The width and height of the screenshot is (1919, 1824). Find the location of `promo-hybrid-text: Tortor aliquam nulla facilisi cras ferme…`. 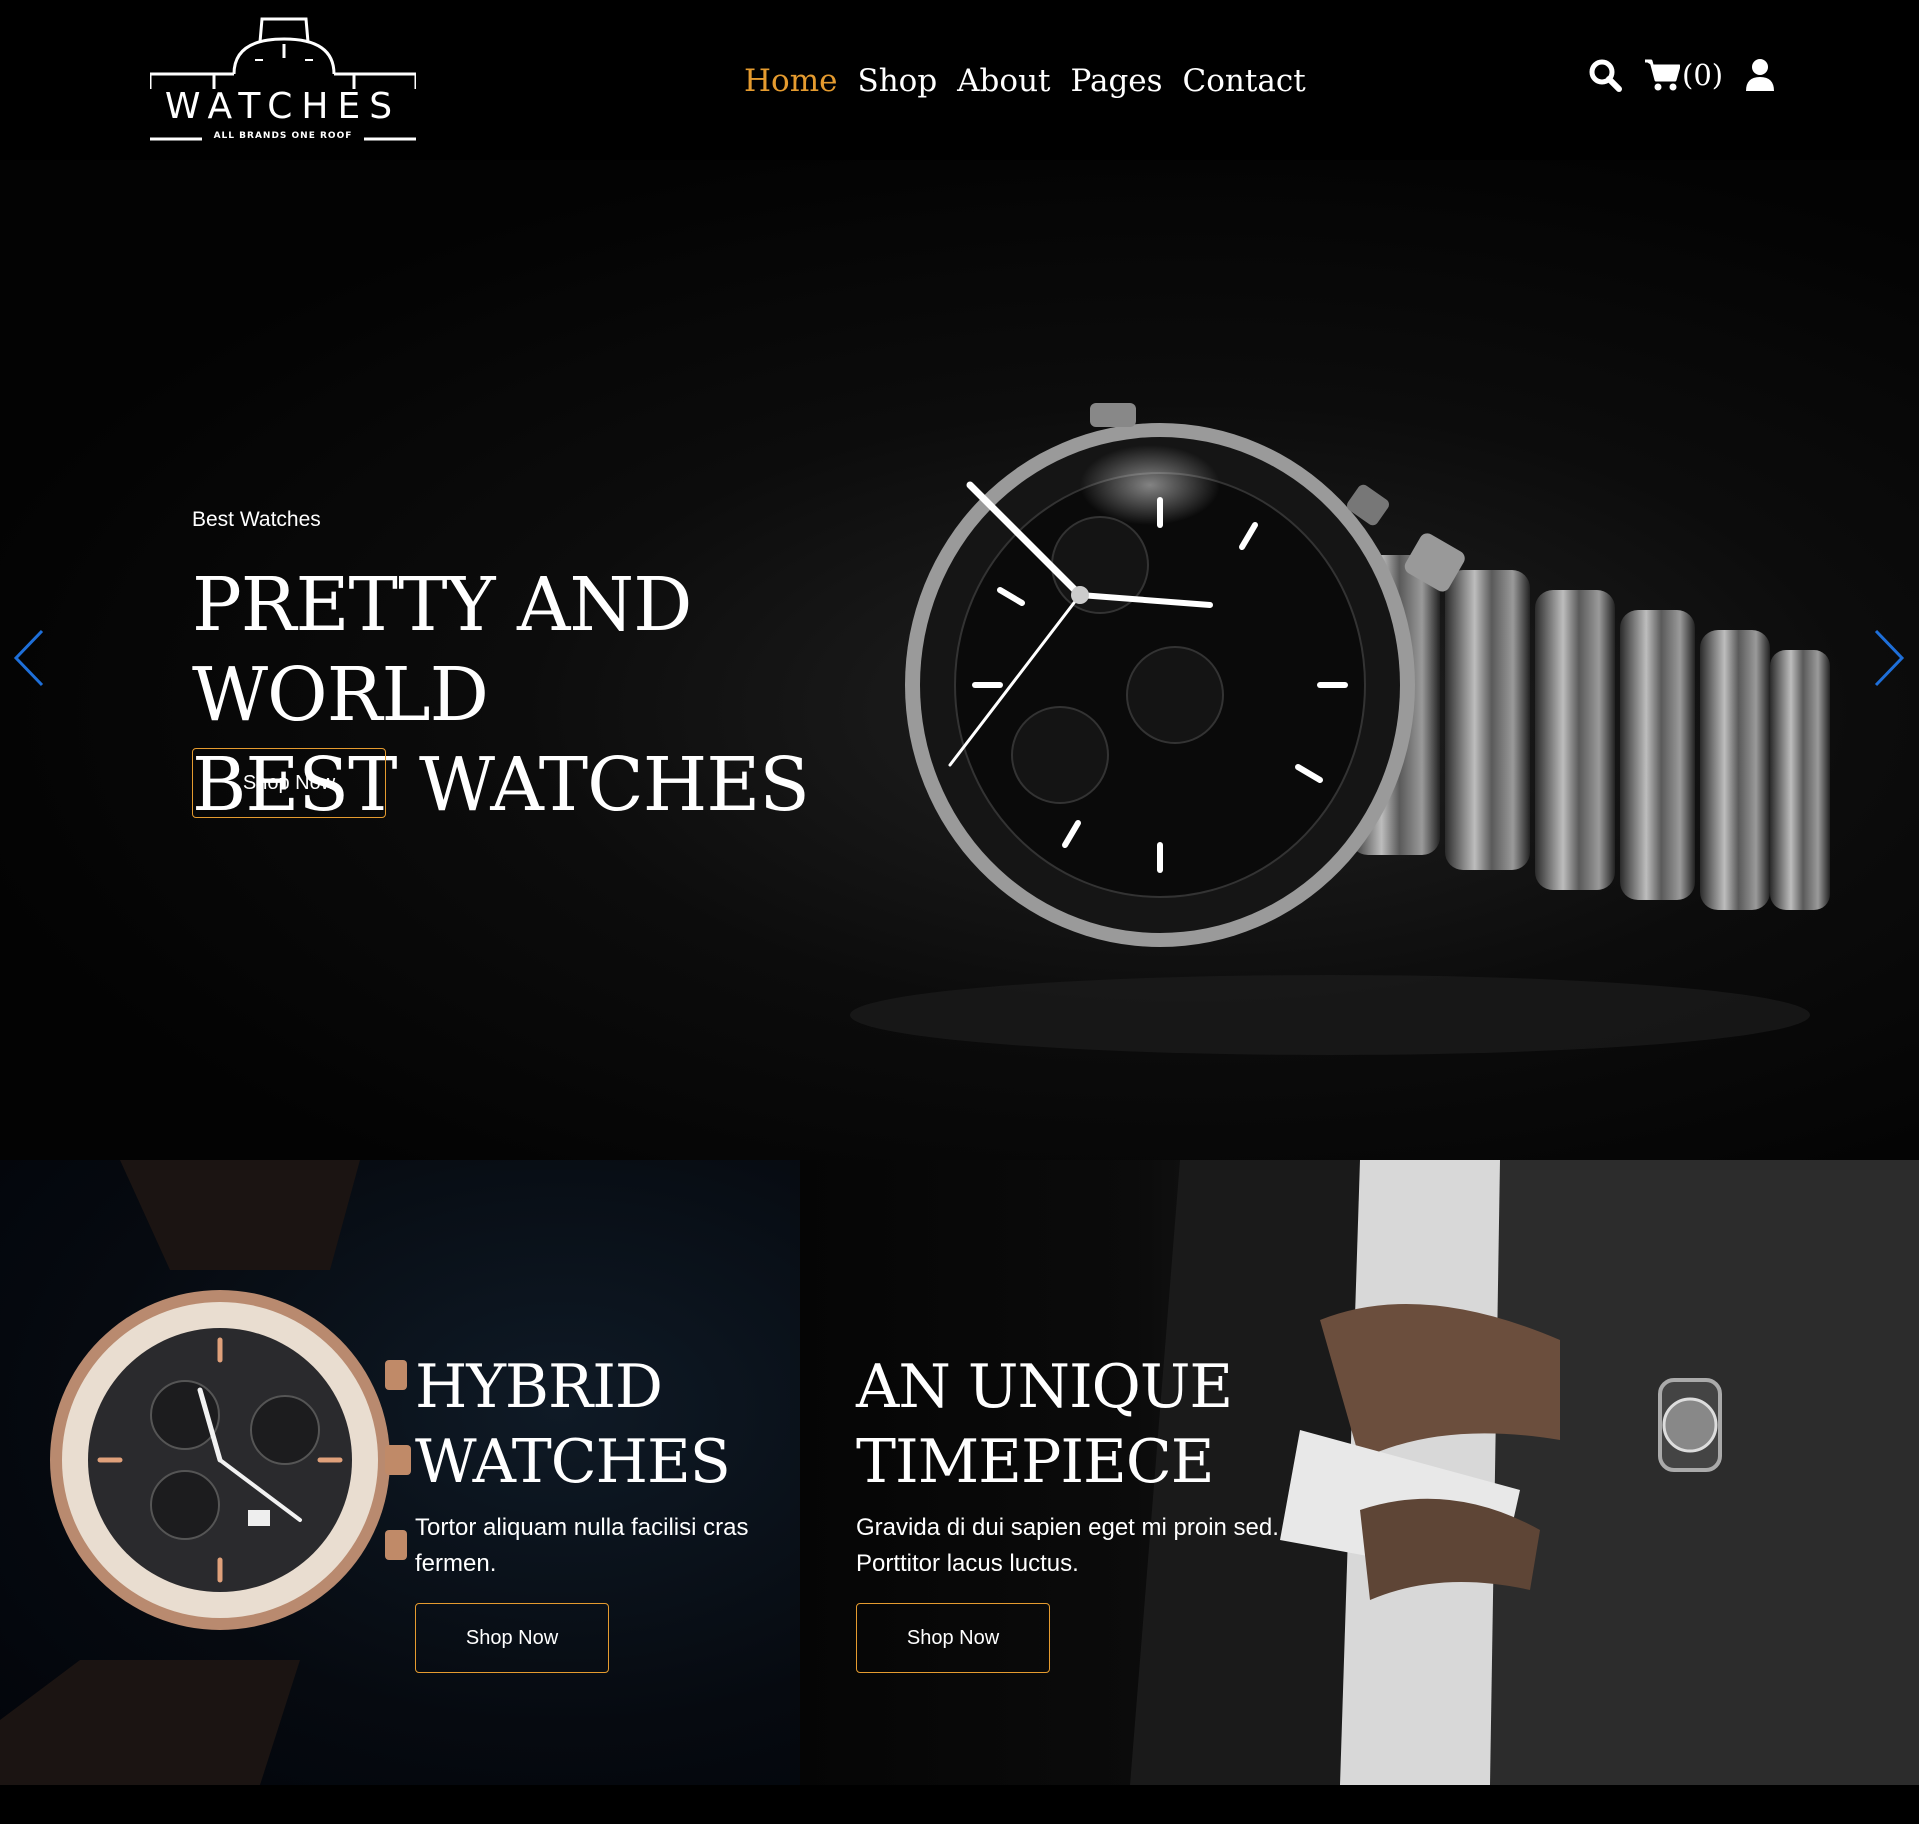

promo-hybrid-text: Tortor aliquam nulla facilisi cras ferme… is located at coordinates (581, 1546).